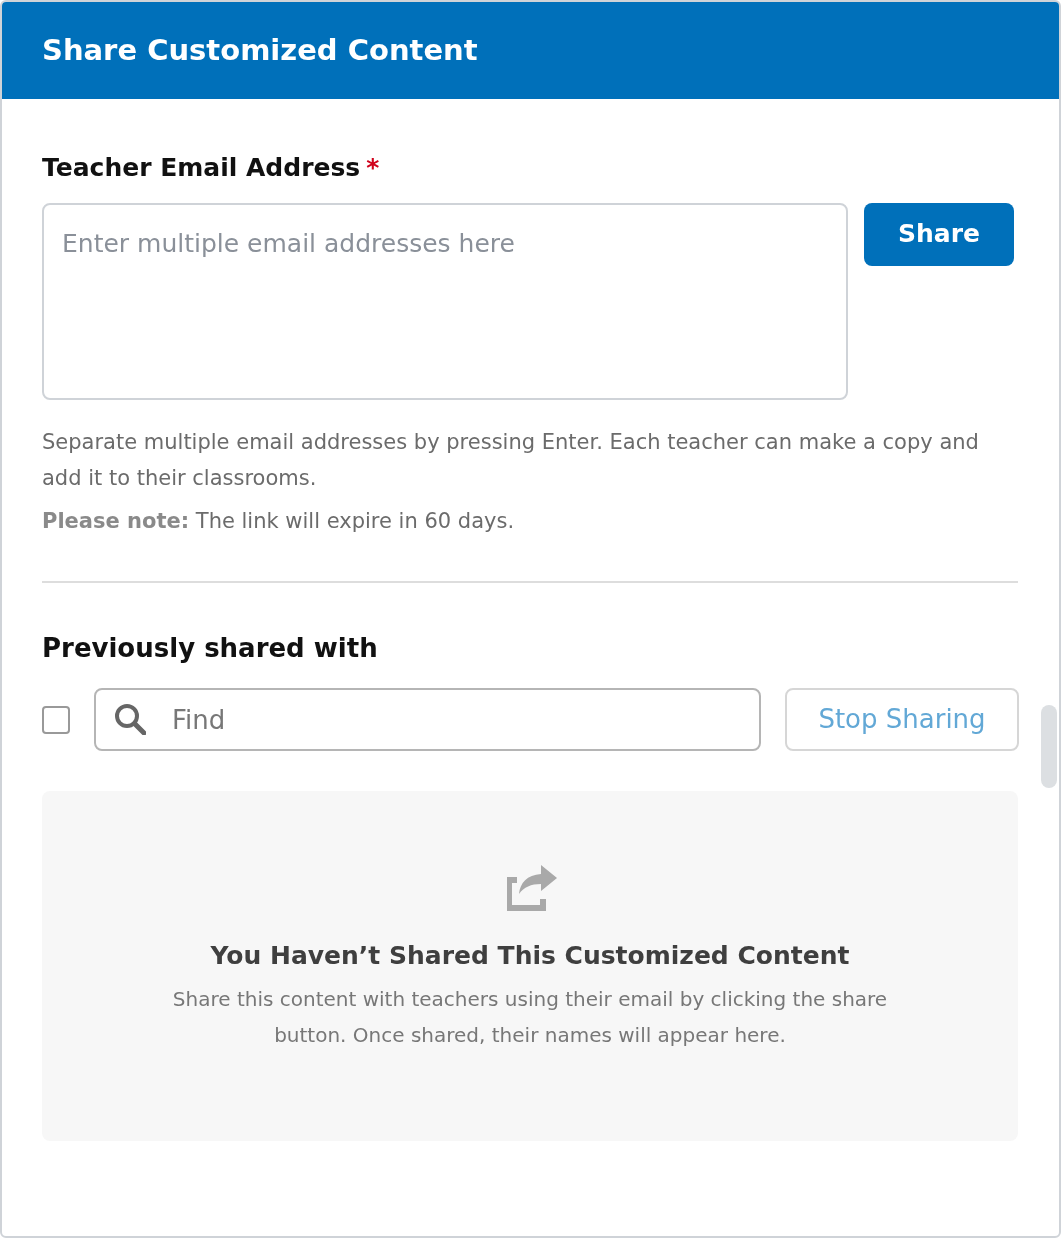 The width and height of the screenshot is (1061, 1239). Describe the element at coordinates (445, 301) in the screenshot. I see `email-field: Enter multiple email addresses here` at that location.